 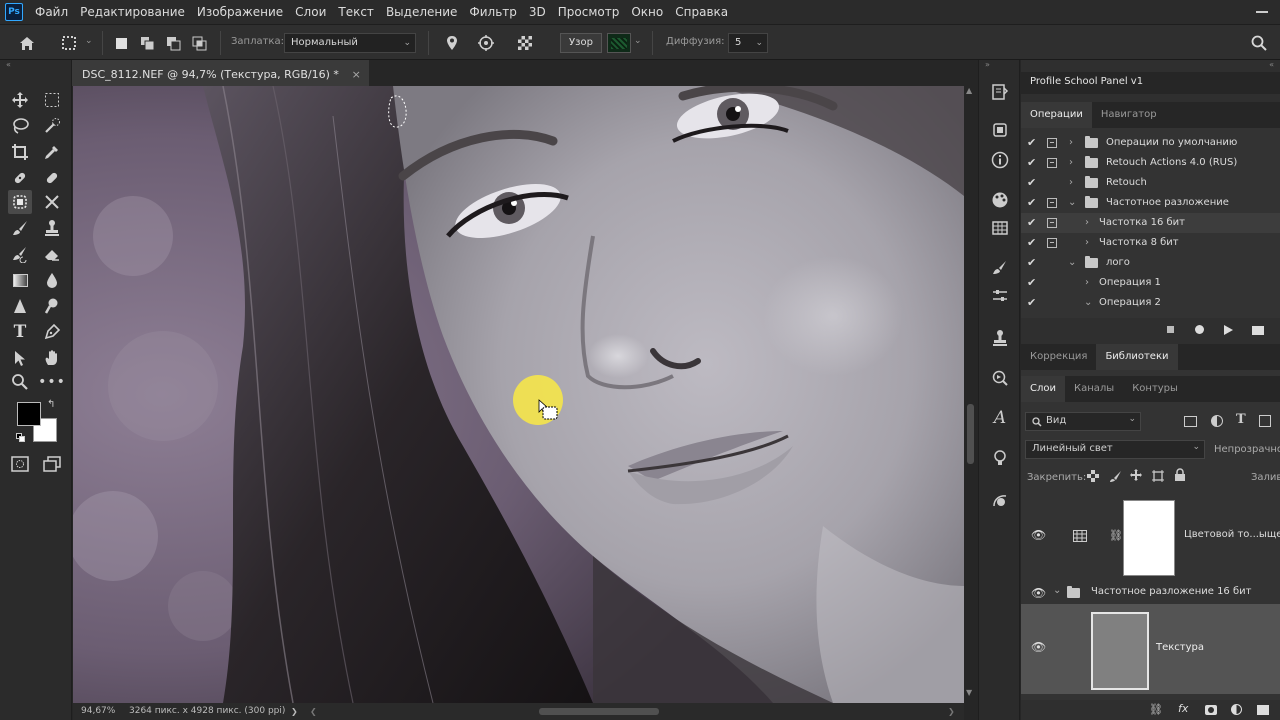 I want to click on blend-mode-select: Линейный свет ⌄, so click(x=1115, y=449).